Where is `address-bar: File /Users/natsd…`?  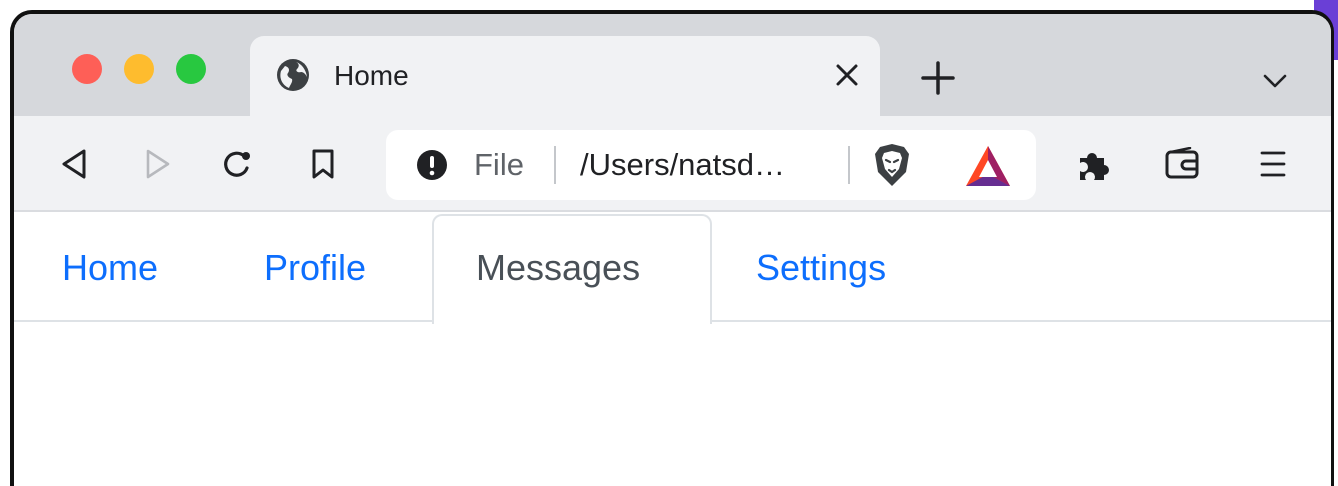 address-bar: File /Users/natsd… is located at coordinates (711, 165).